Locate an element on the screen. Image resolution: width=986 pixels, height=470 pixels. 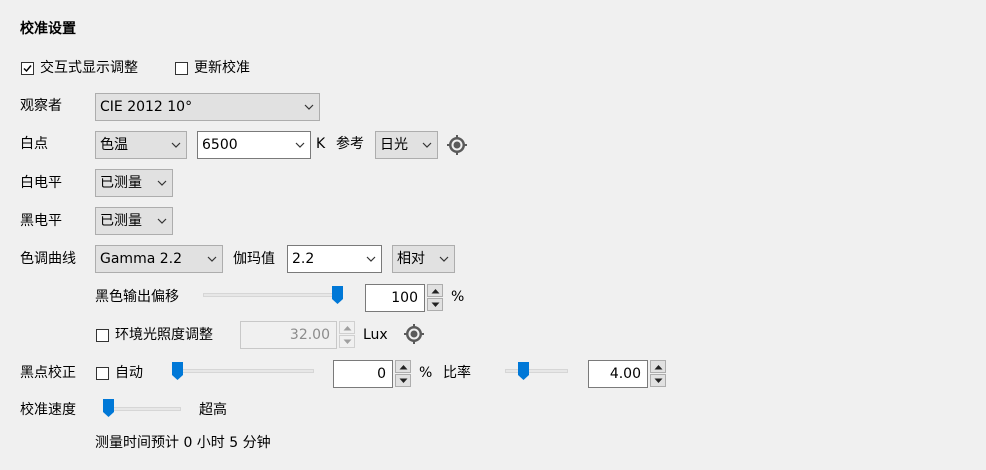
reference-select: 日光 is located at coordinates (406, 145).